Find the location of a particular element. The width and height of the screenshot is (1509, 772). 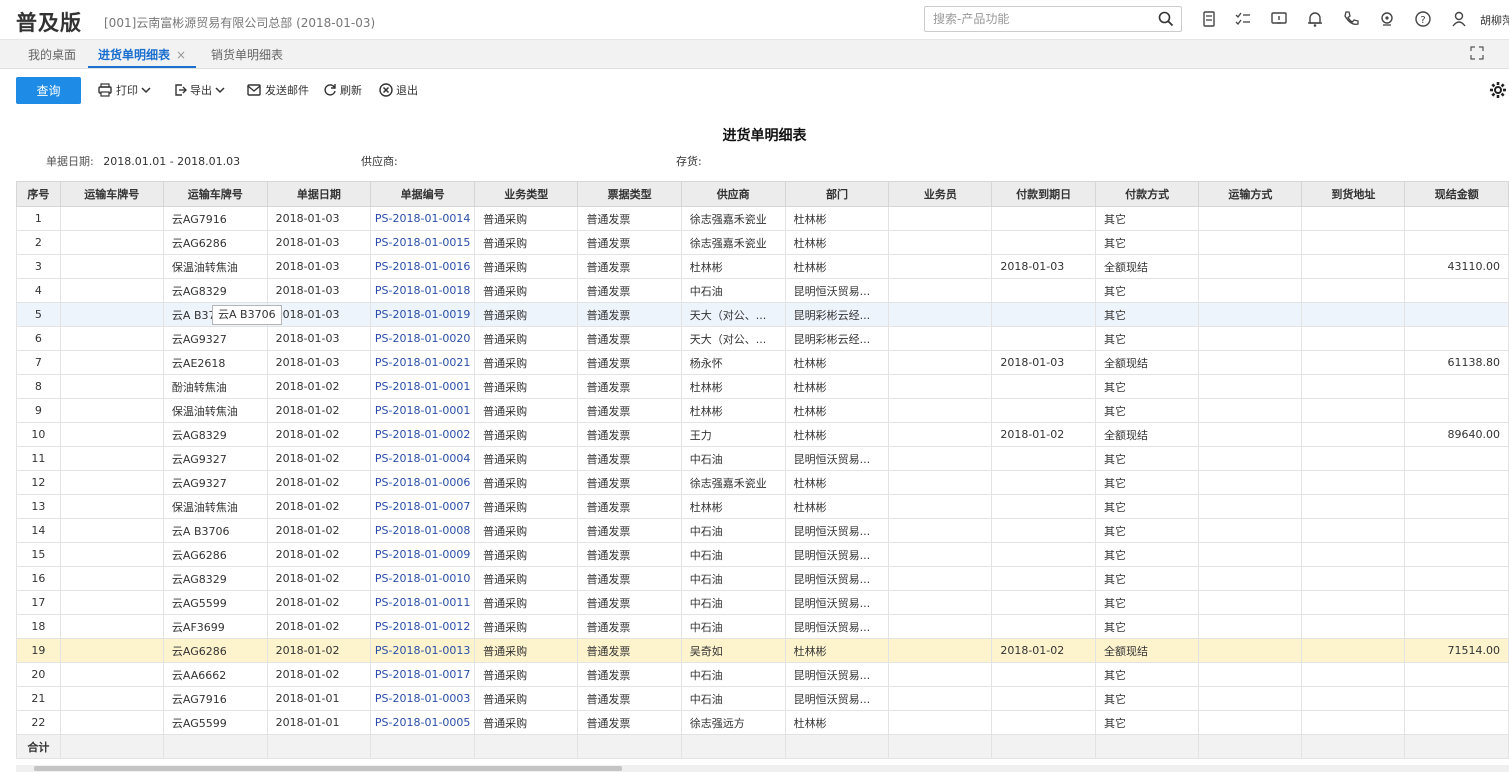

column-header: 付款到期日 is located at coordinates (1043, 194).